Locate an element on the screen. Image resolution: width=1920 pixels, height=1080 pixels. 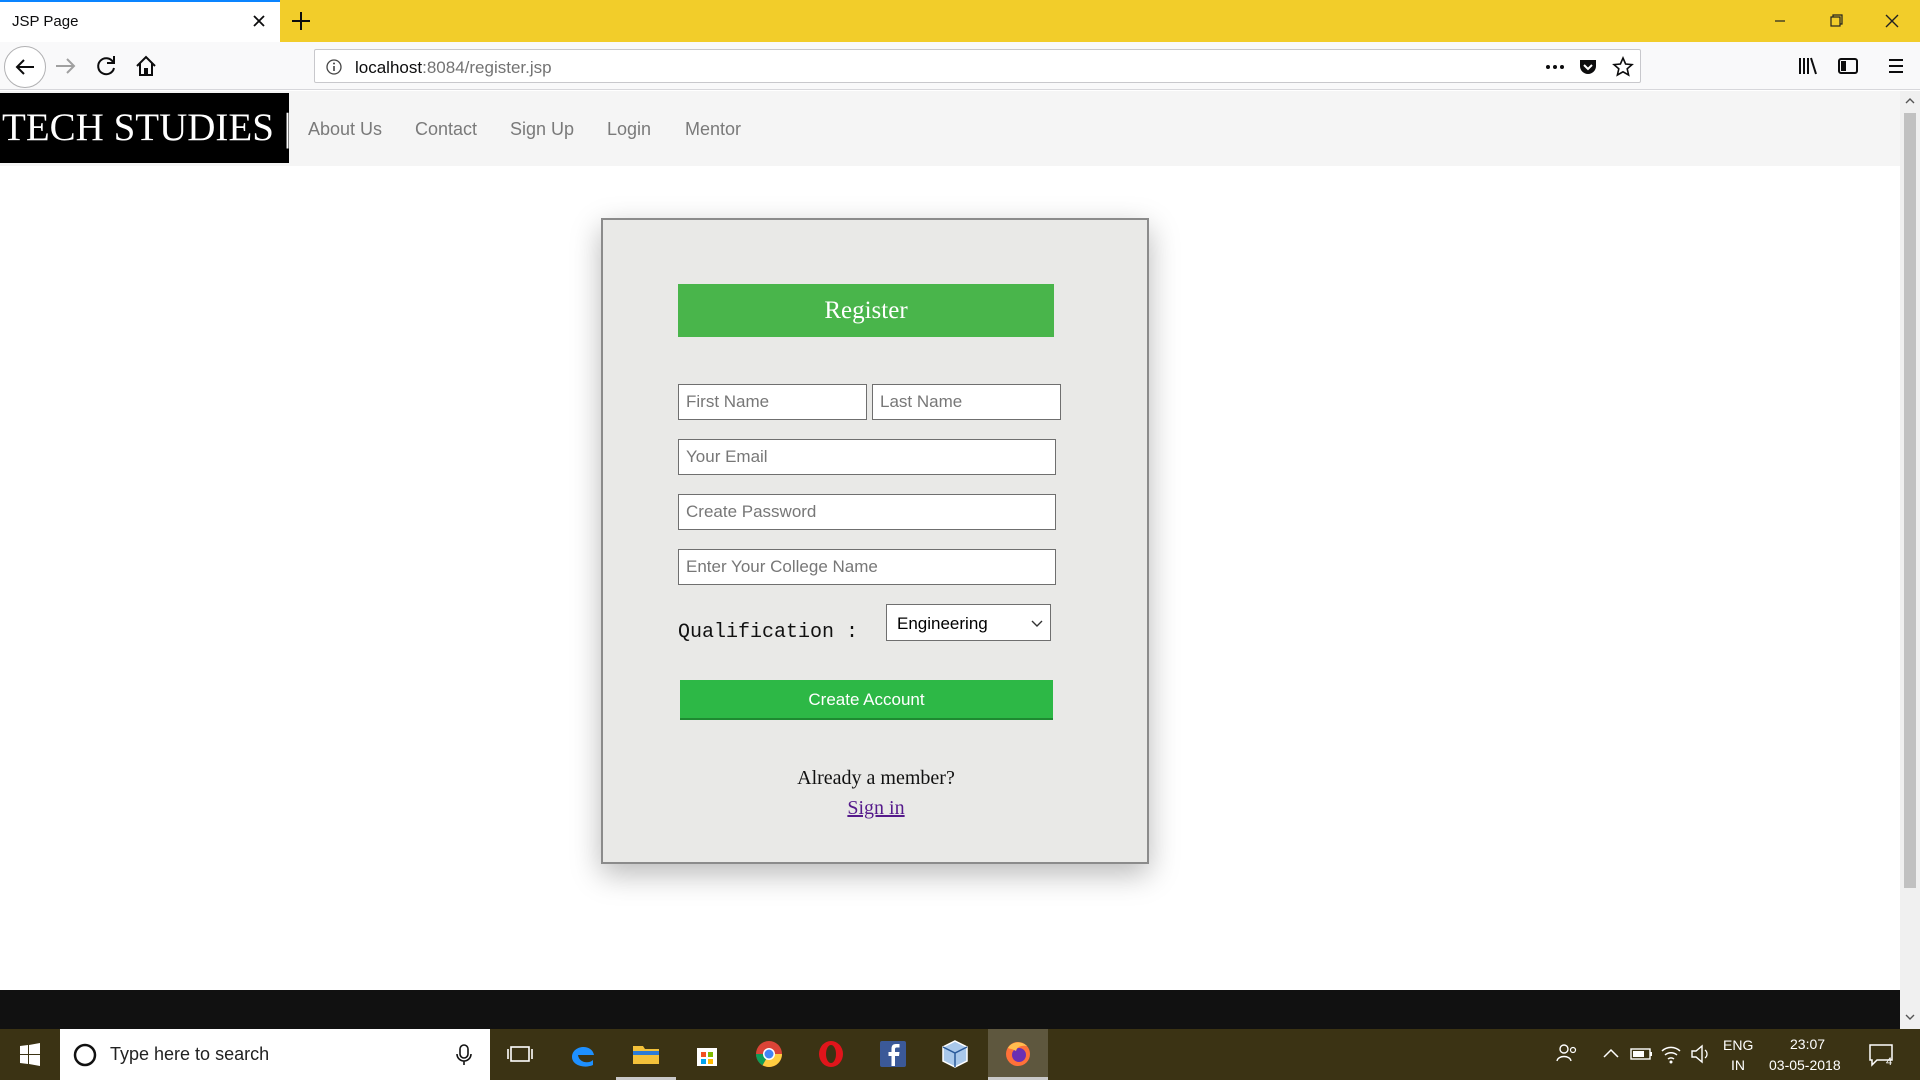
scroll-up-icon is located at coordinates (1910, 101).